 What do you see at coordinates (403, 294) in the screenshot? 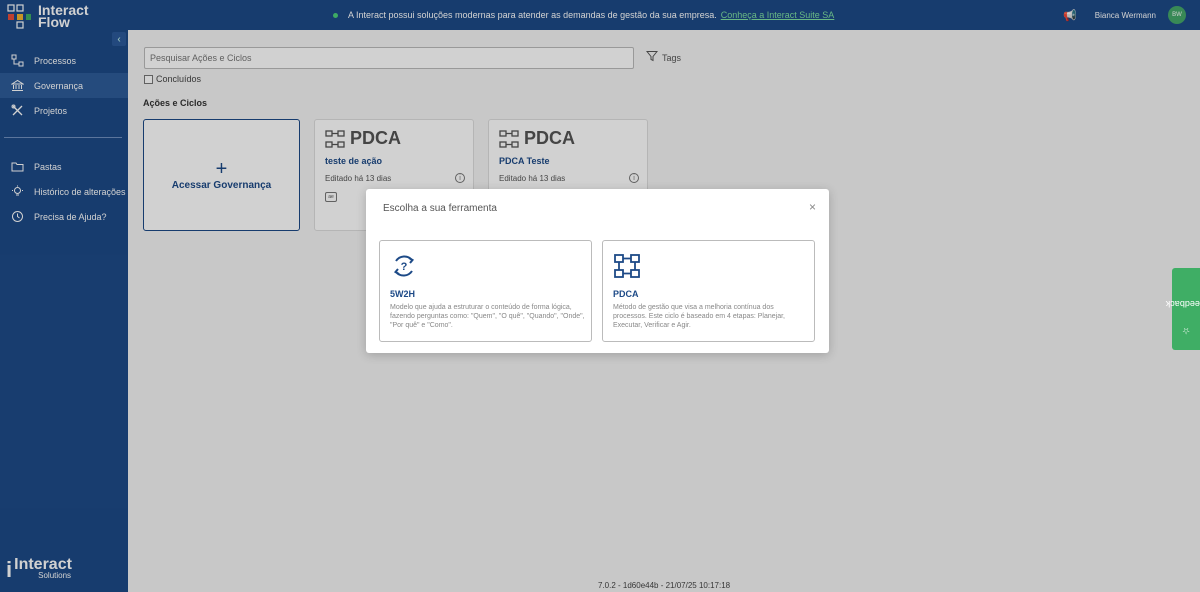
I see `tool-name: 5W2H` at bounding box center [403, 294].